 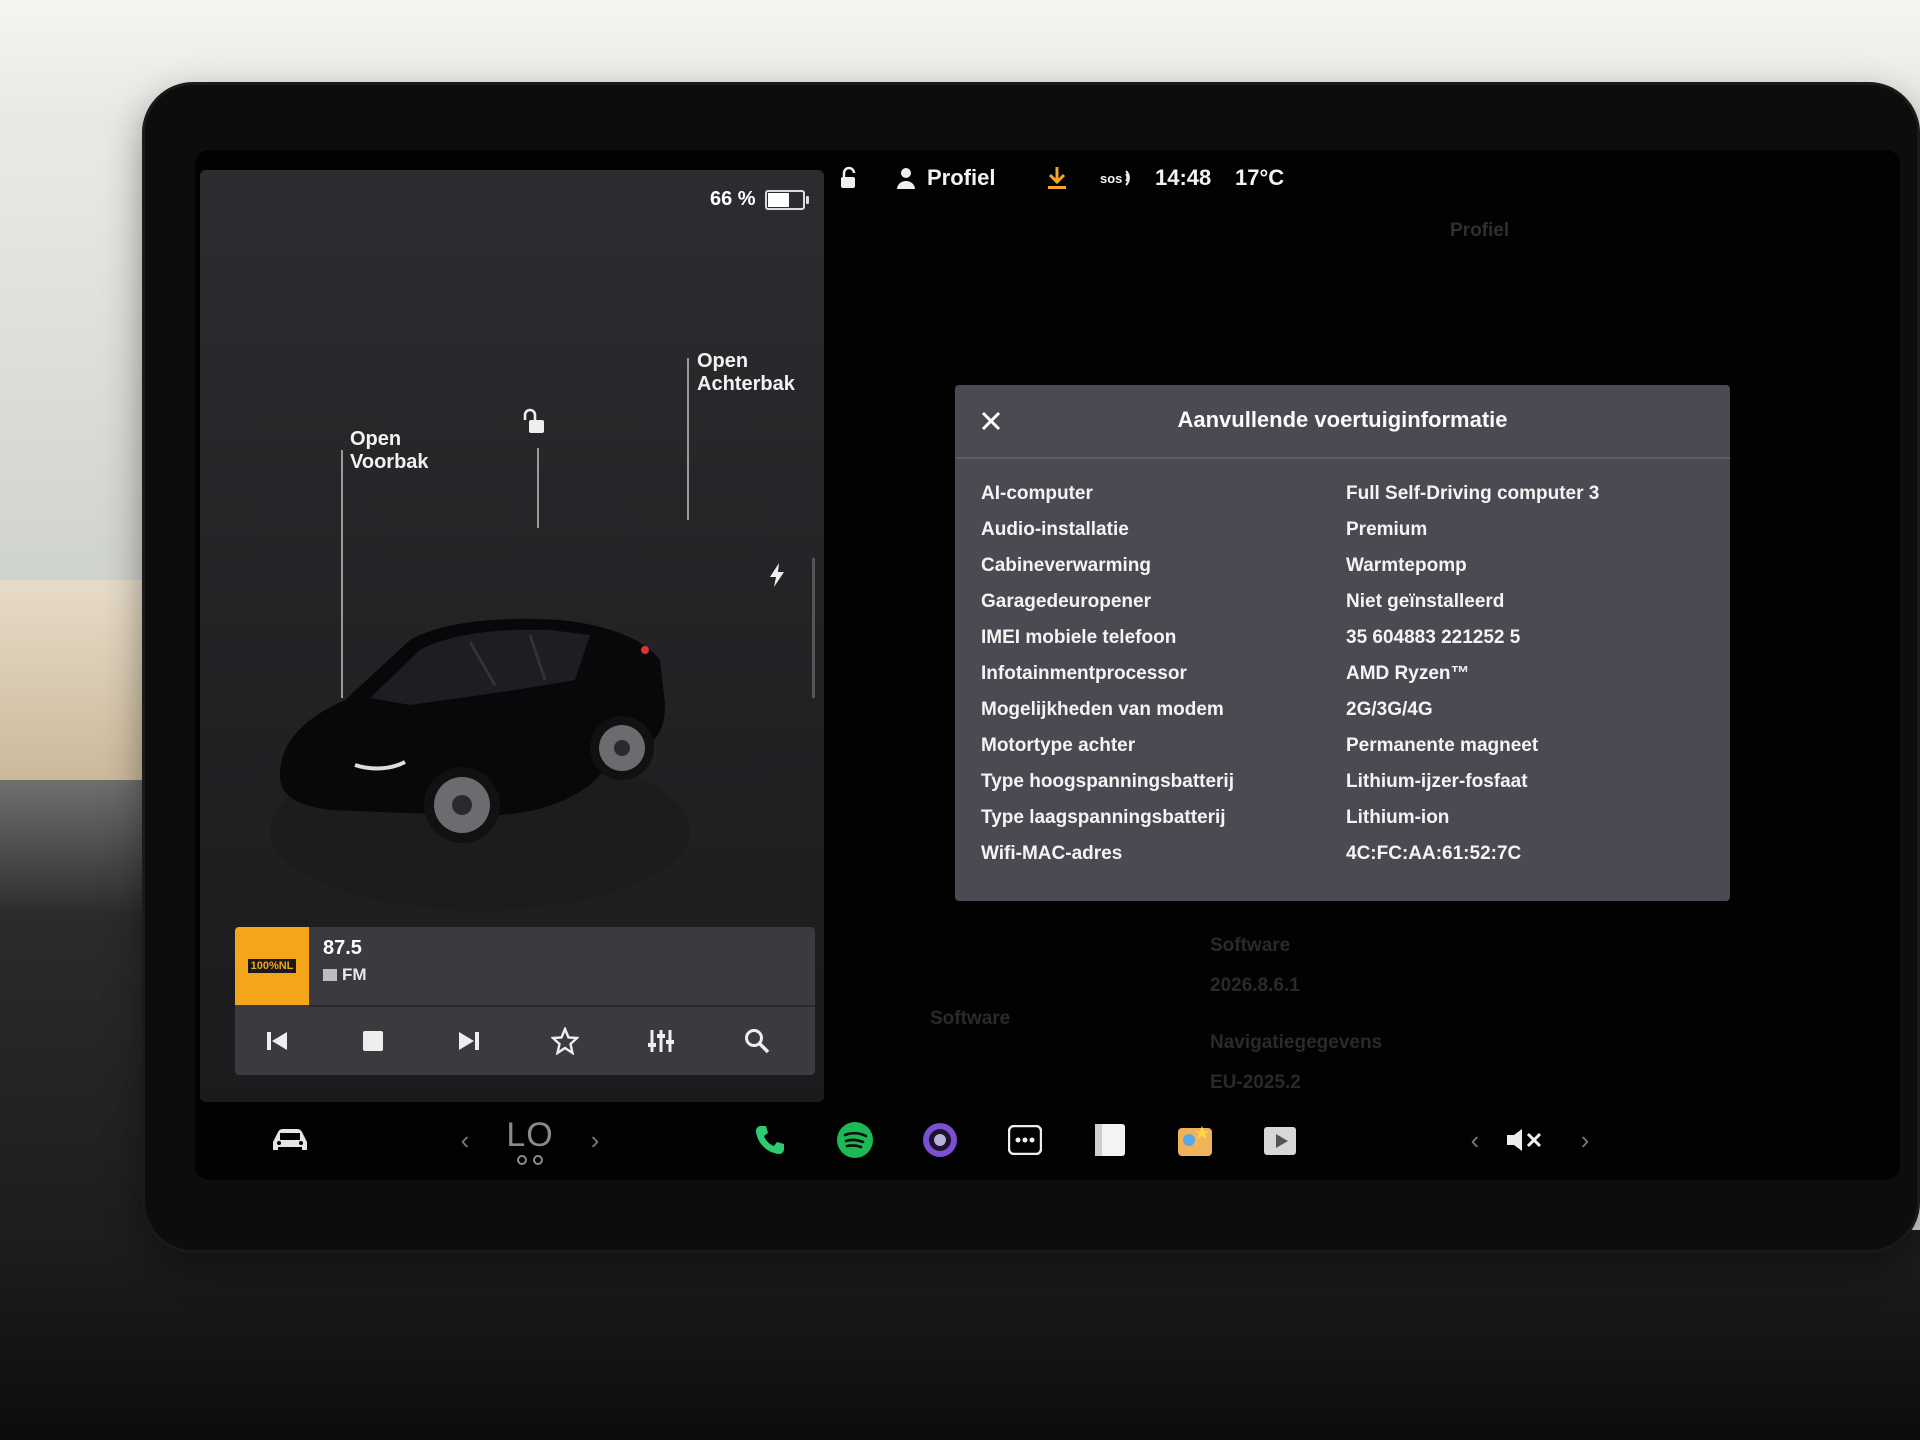 I want to click on car-icon, so click(x=290, y=1139).